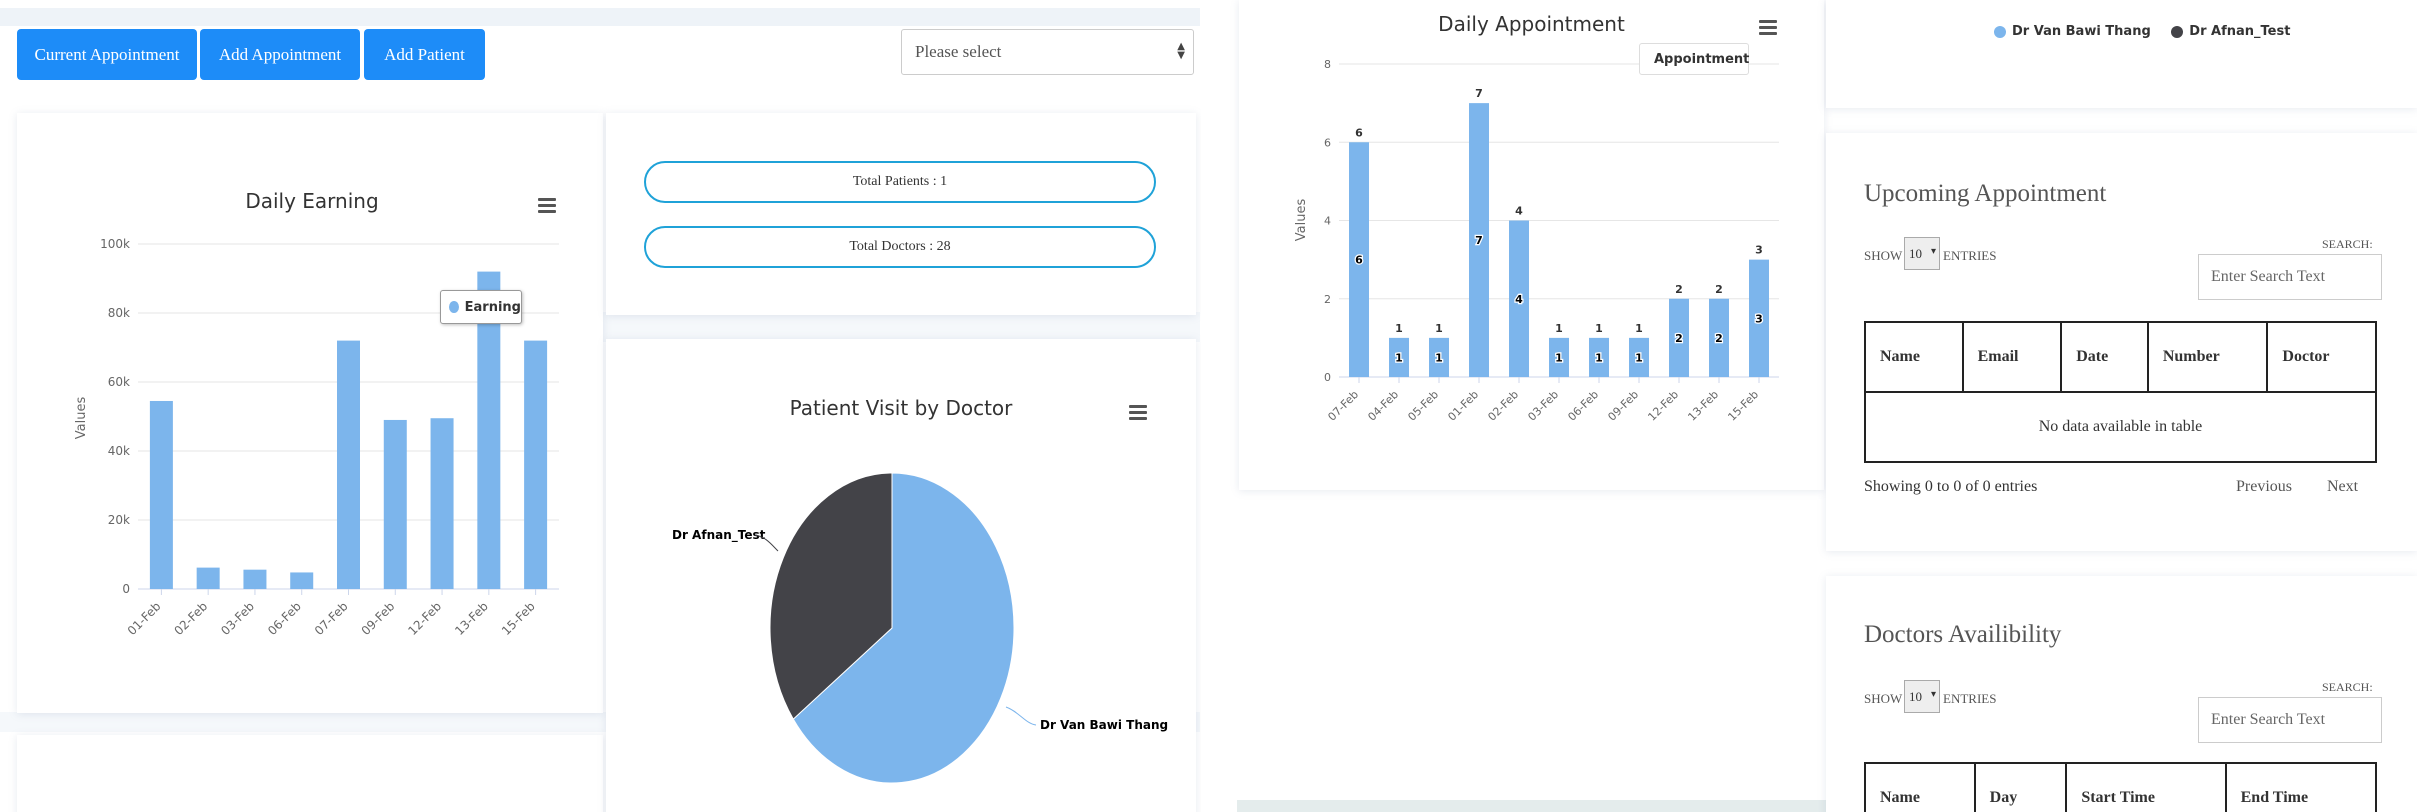  I want to click on y-tick-label: 40k, so click(119, 451).